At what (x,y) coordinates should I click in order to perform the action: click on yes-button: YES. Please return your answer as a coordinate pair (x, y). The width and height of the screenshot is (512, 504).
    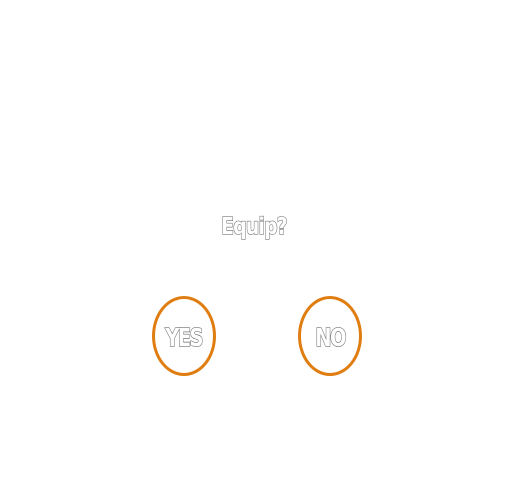
    Looking at the image, I should click on (184, 336).